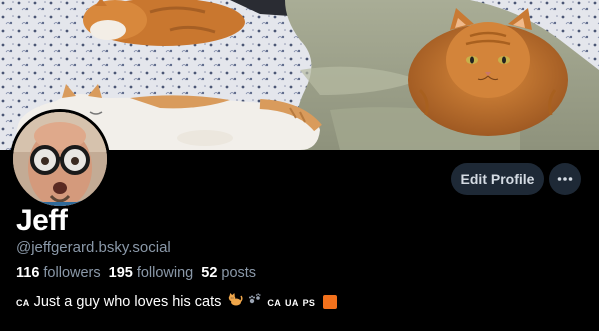 This screenshot has height=331, width=599. What do you see at coordinates (42, 220) in the screenshot?
I see `display-name: Jeff` at bounding box center [42, 220].